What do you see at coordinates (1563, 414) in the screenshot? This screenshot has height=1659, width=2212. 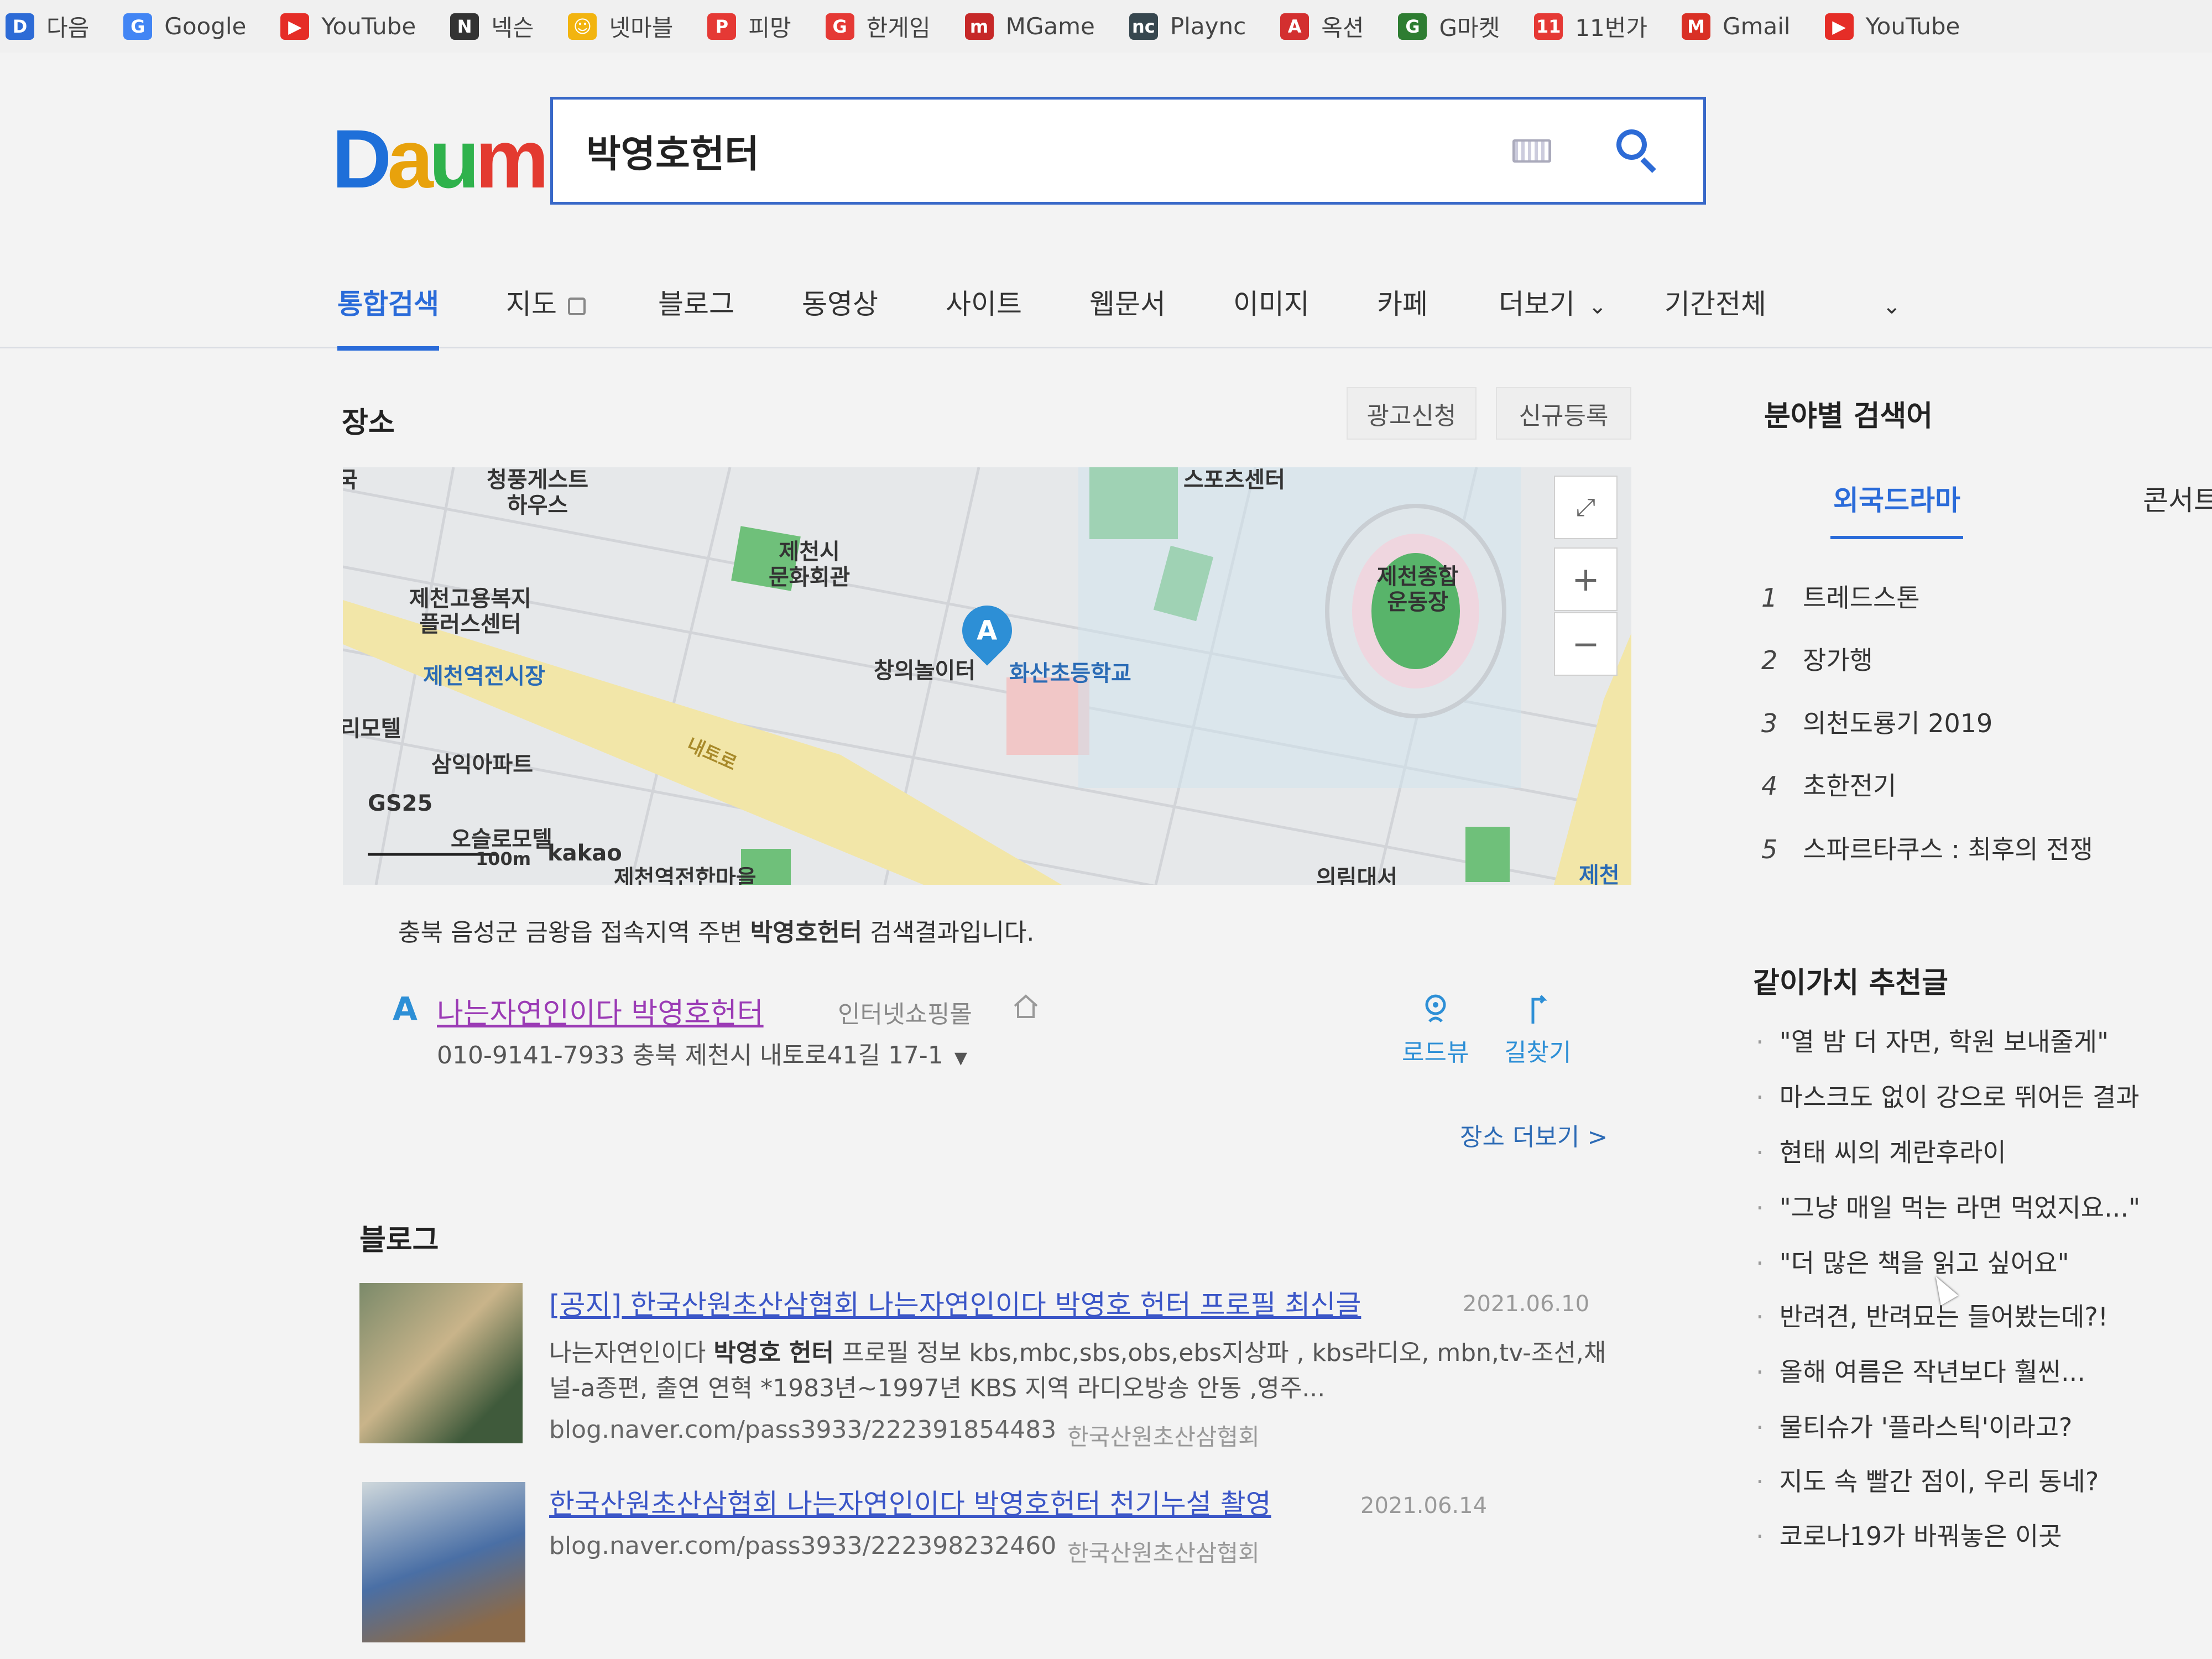 I see `new-register-button: 신규등록` at bounding box center [1563, 414].